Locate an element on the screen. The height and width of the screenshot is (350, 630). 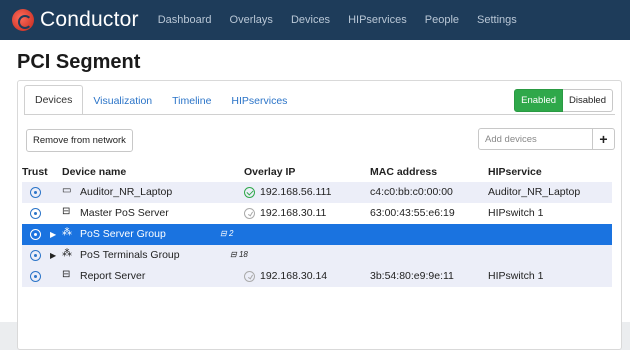
header-mac-address: MAC address is located at coordinates (403, 172).